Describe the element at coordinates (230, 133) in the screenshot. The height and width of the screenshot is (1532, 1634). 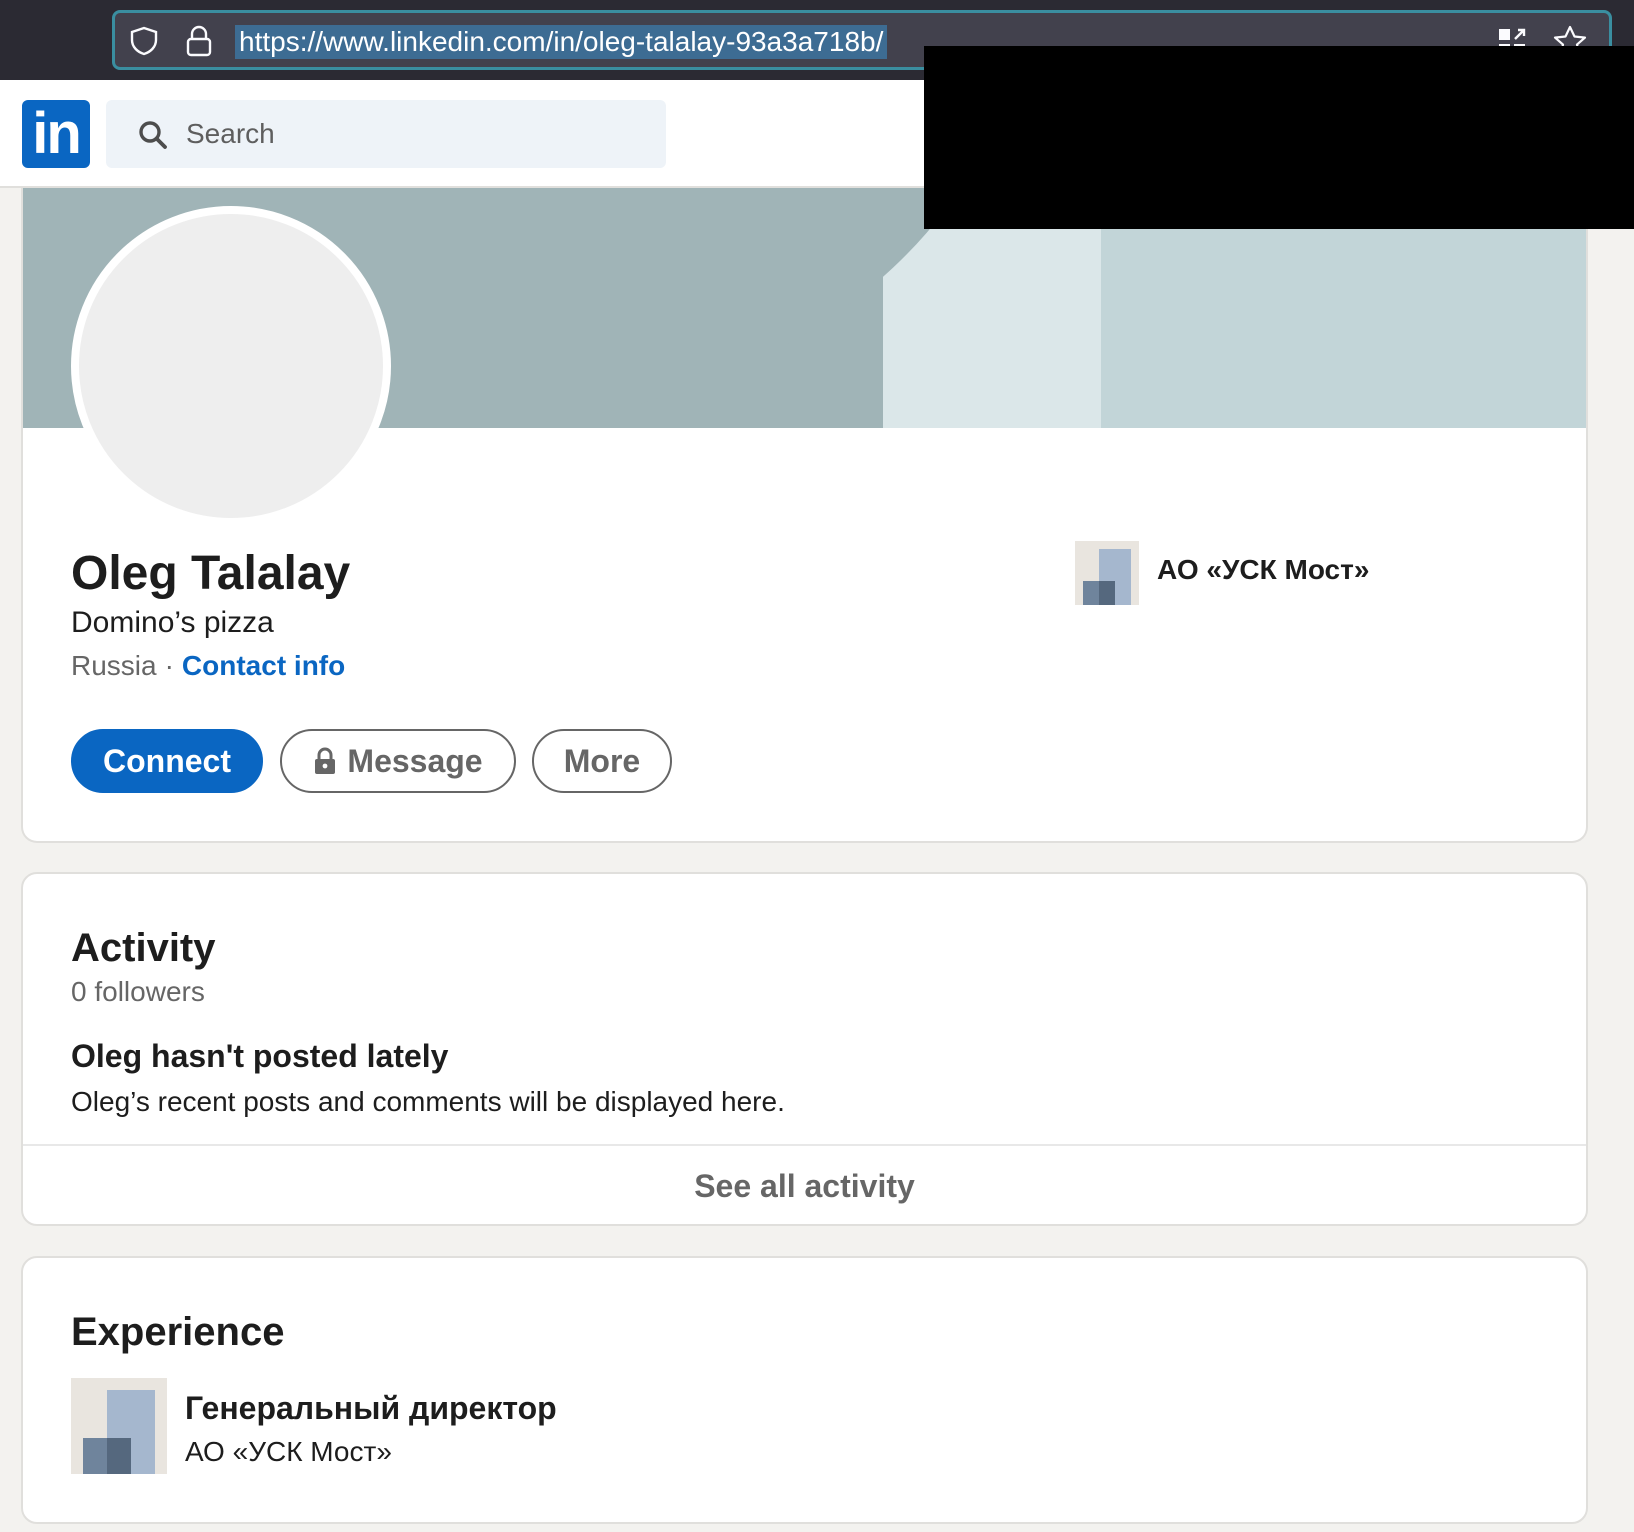
I see `search-placeholder: Search` at that location.